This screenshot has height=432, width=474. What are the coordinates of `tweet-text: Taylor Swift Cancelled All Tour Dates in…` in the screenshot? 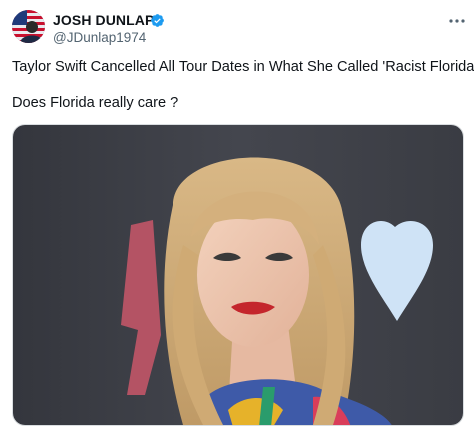 It's located at (243, 85).